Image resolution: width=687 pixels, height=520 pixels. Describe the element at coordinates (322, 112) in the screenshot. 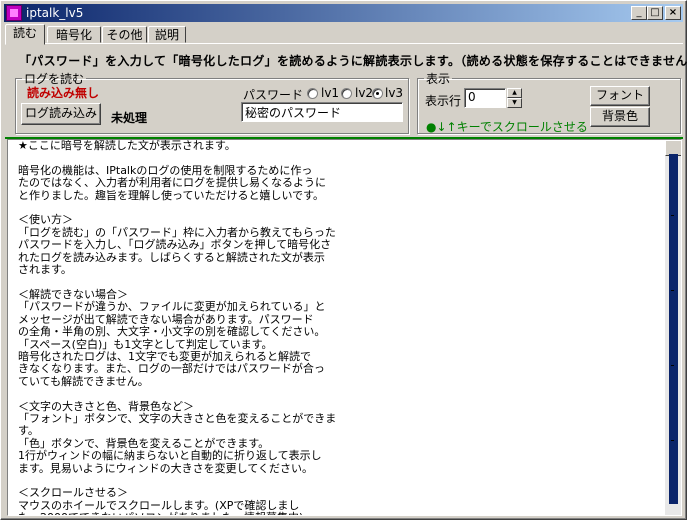

I see `password-field: 秘密のパスワード` at that location.